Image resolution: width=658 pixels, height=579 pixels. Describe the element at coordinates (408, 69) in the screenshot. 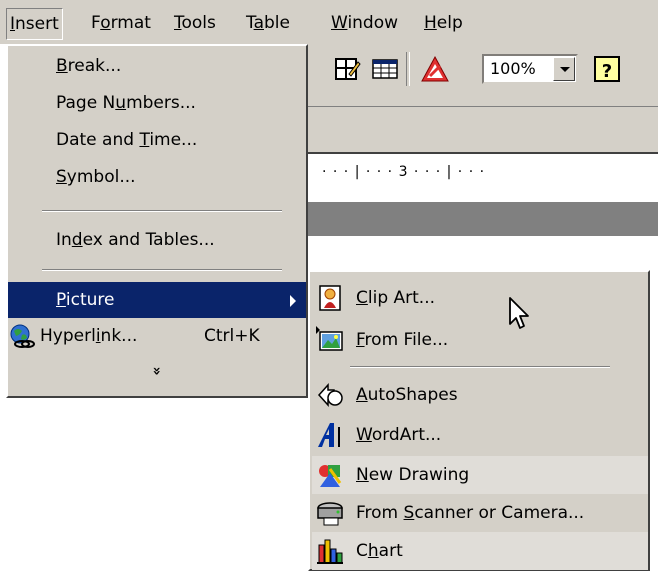

I see `toolbar-separator` at that location.